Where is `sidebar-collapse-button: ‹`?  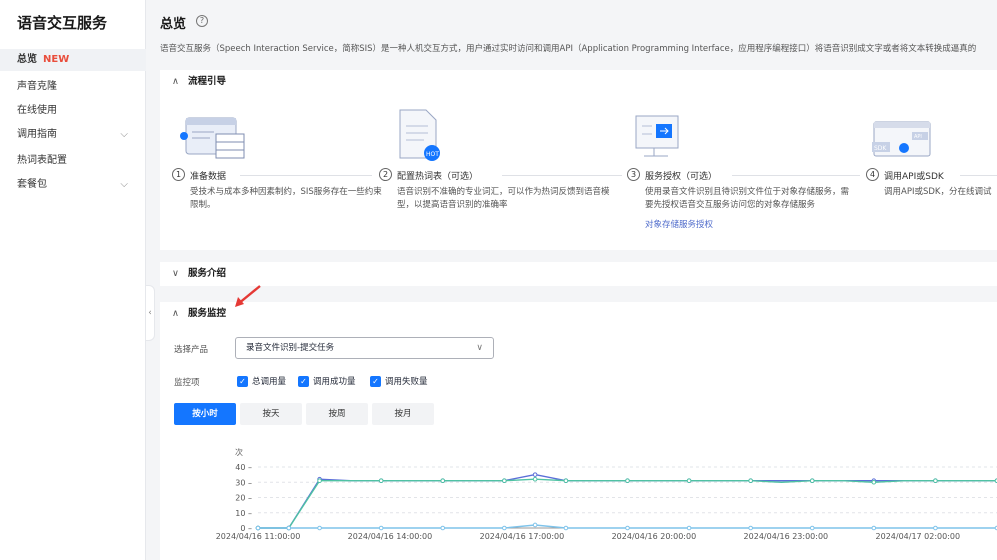 sidebar-collapse-button: ‹ is located at coordinates (150, 313).